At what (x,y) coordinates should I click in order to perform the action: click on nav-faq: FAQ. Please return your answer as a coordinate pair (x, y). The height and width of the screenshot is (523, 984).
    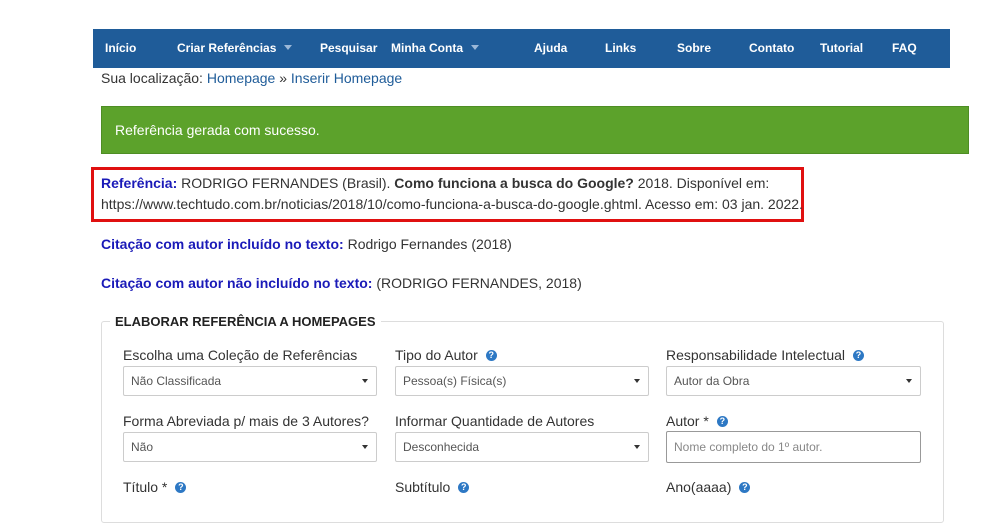
    Looking at the image, I should click on (904, 48).